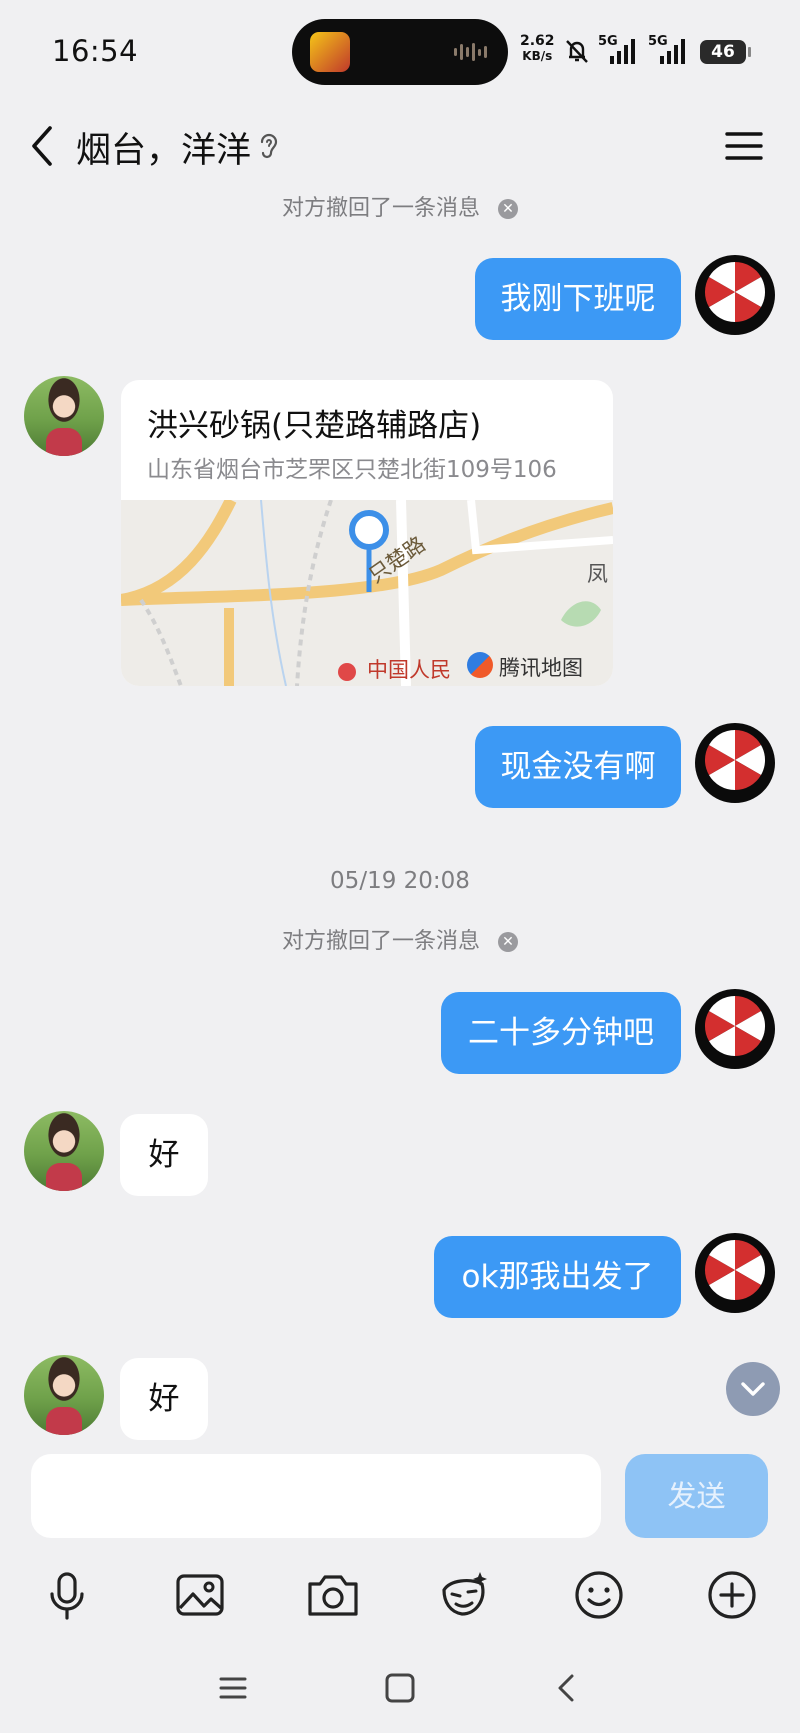  What do you see at coordinates (566, 1688) in the screenshot?
I see `back-nav-icon` at bounding box center [566, 1688].